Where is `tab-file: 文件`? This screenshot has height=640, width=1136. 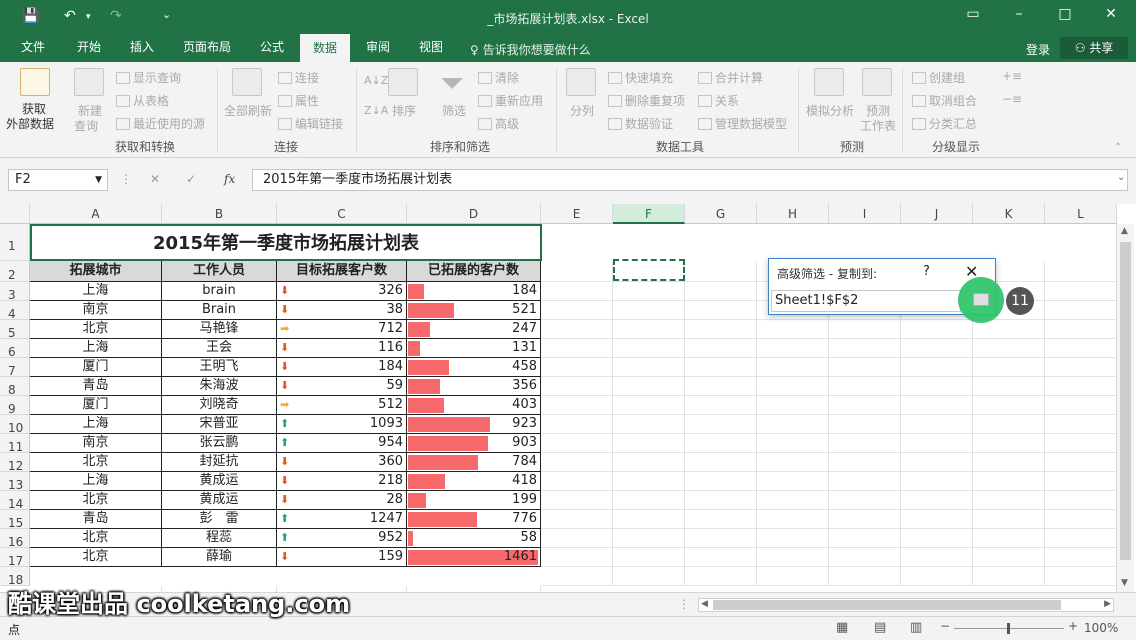
tab-file: 文件 is located at coordinates (33, 48).